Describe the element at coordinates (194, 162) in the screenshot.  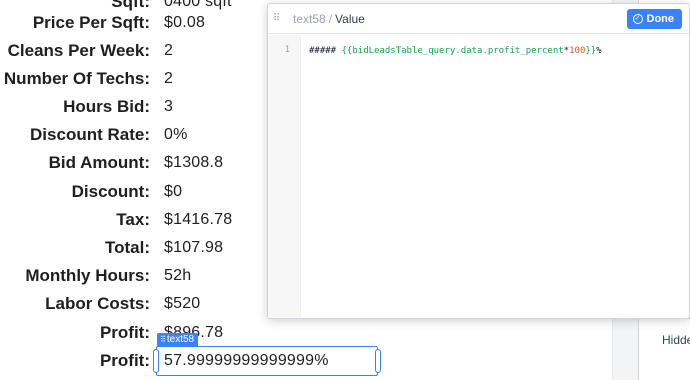
I see `detail-value: $1308.8` at that location.